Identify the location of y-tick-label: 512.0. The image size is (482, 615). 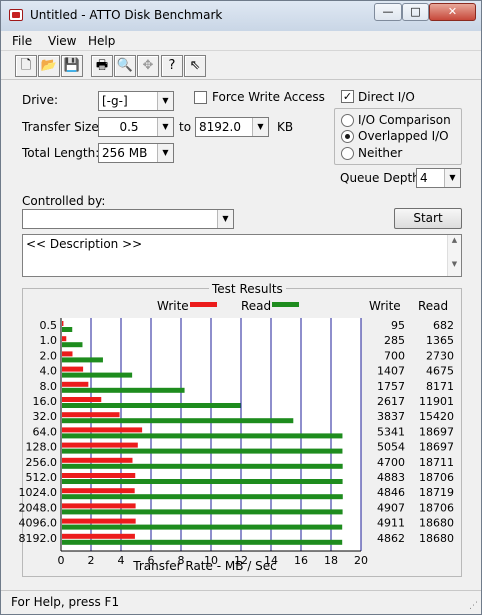
(42, 477).